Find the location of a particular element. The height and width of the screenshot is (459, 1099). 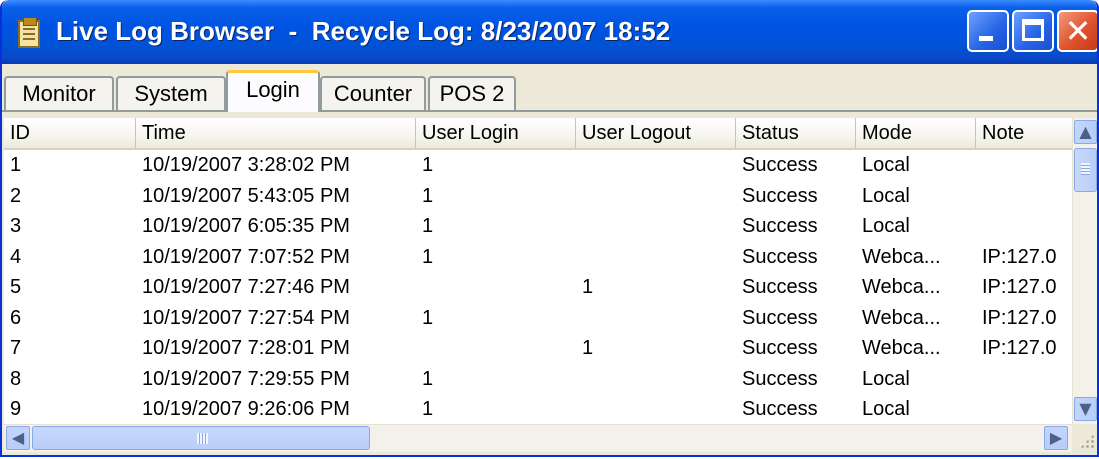

column-header-user-login: User Login is located at coordinates (496, 133).